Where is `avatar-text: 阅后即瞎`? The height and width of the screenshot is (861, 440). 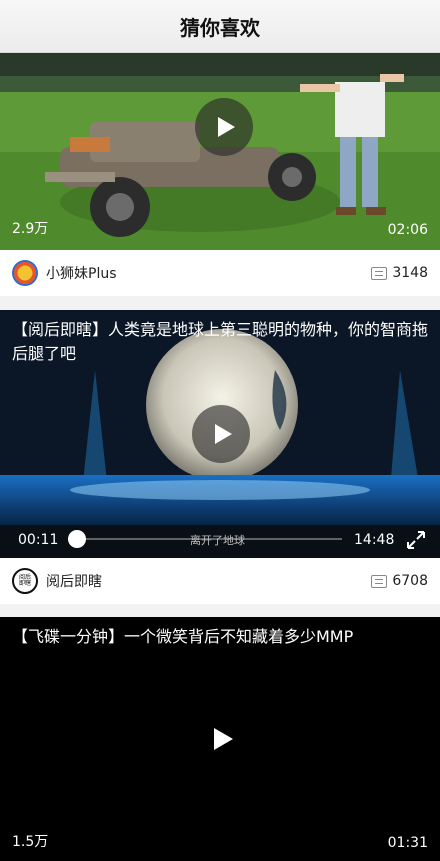
avatar-text: 阅后即瞎 is located at coordinates (24, 580).